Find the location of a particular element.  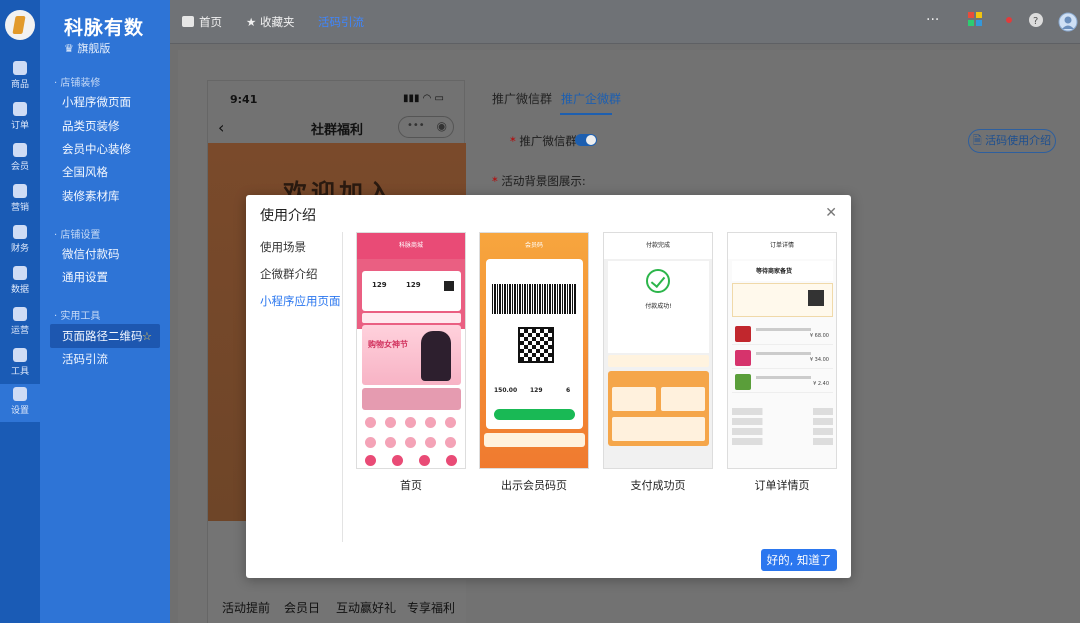

sidebar-section-title: · 实用工具 is located at coordinates (77, 316).